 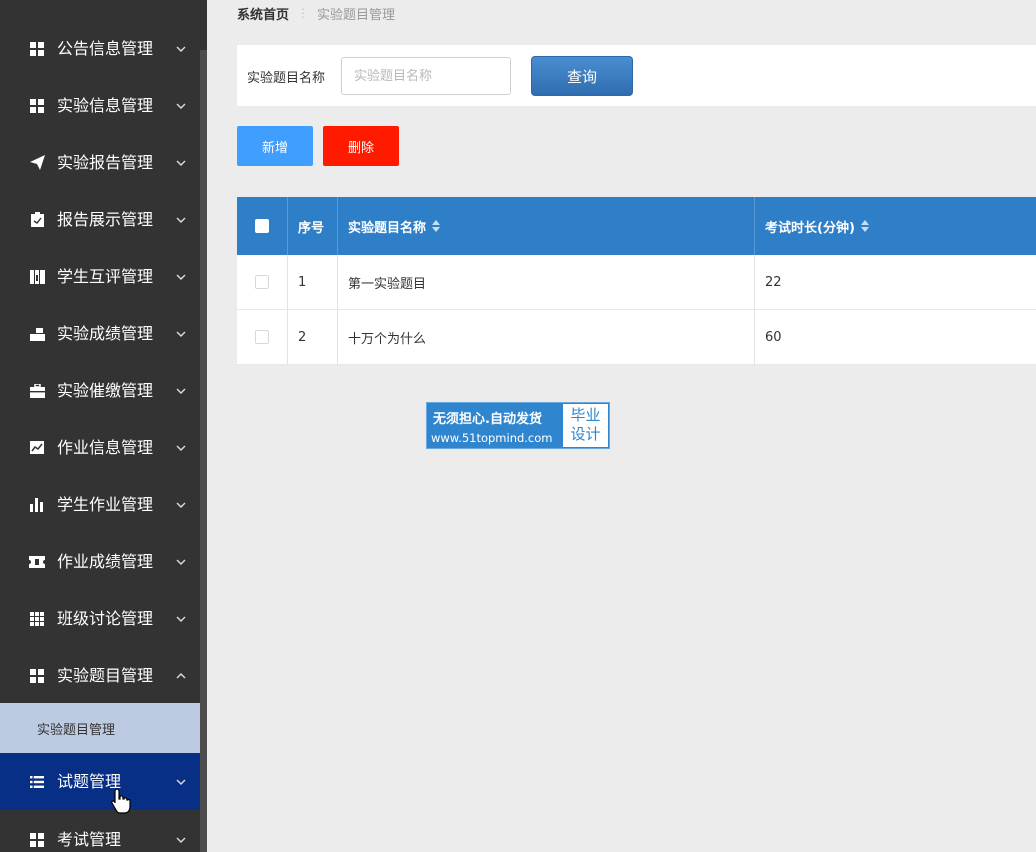 What do you see at coordinates (356, 15) in the screenshot?
I see `breadcrumb-current: 实验题目管理` at bounding box center [356, 15].